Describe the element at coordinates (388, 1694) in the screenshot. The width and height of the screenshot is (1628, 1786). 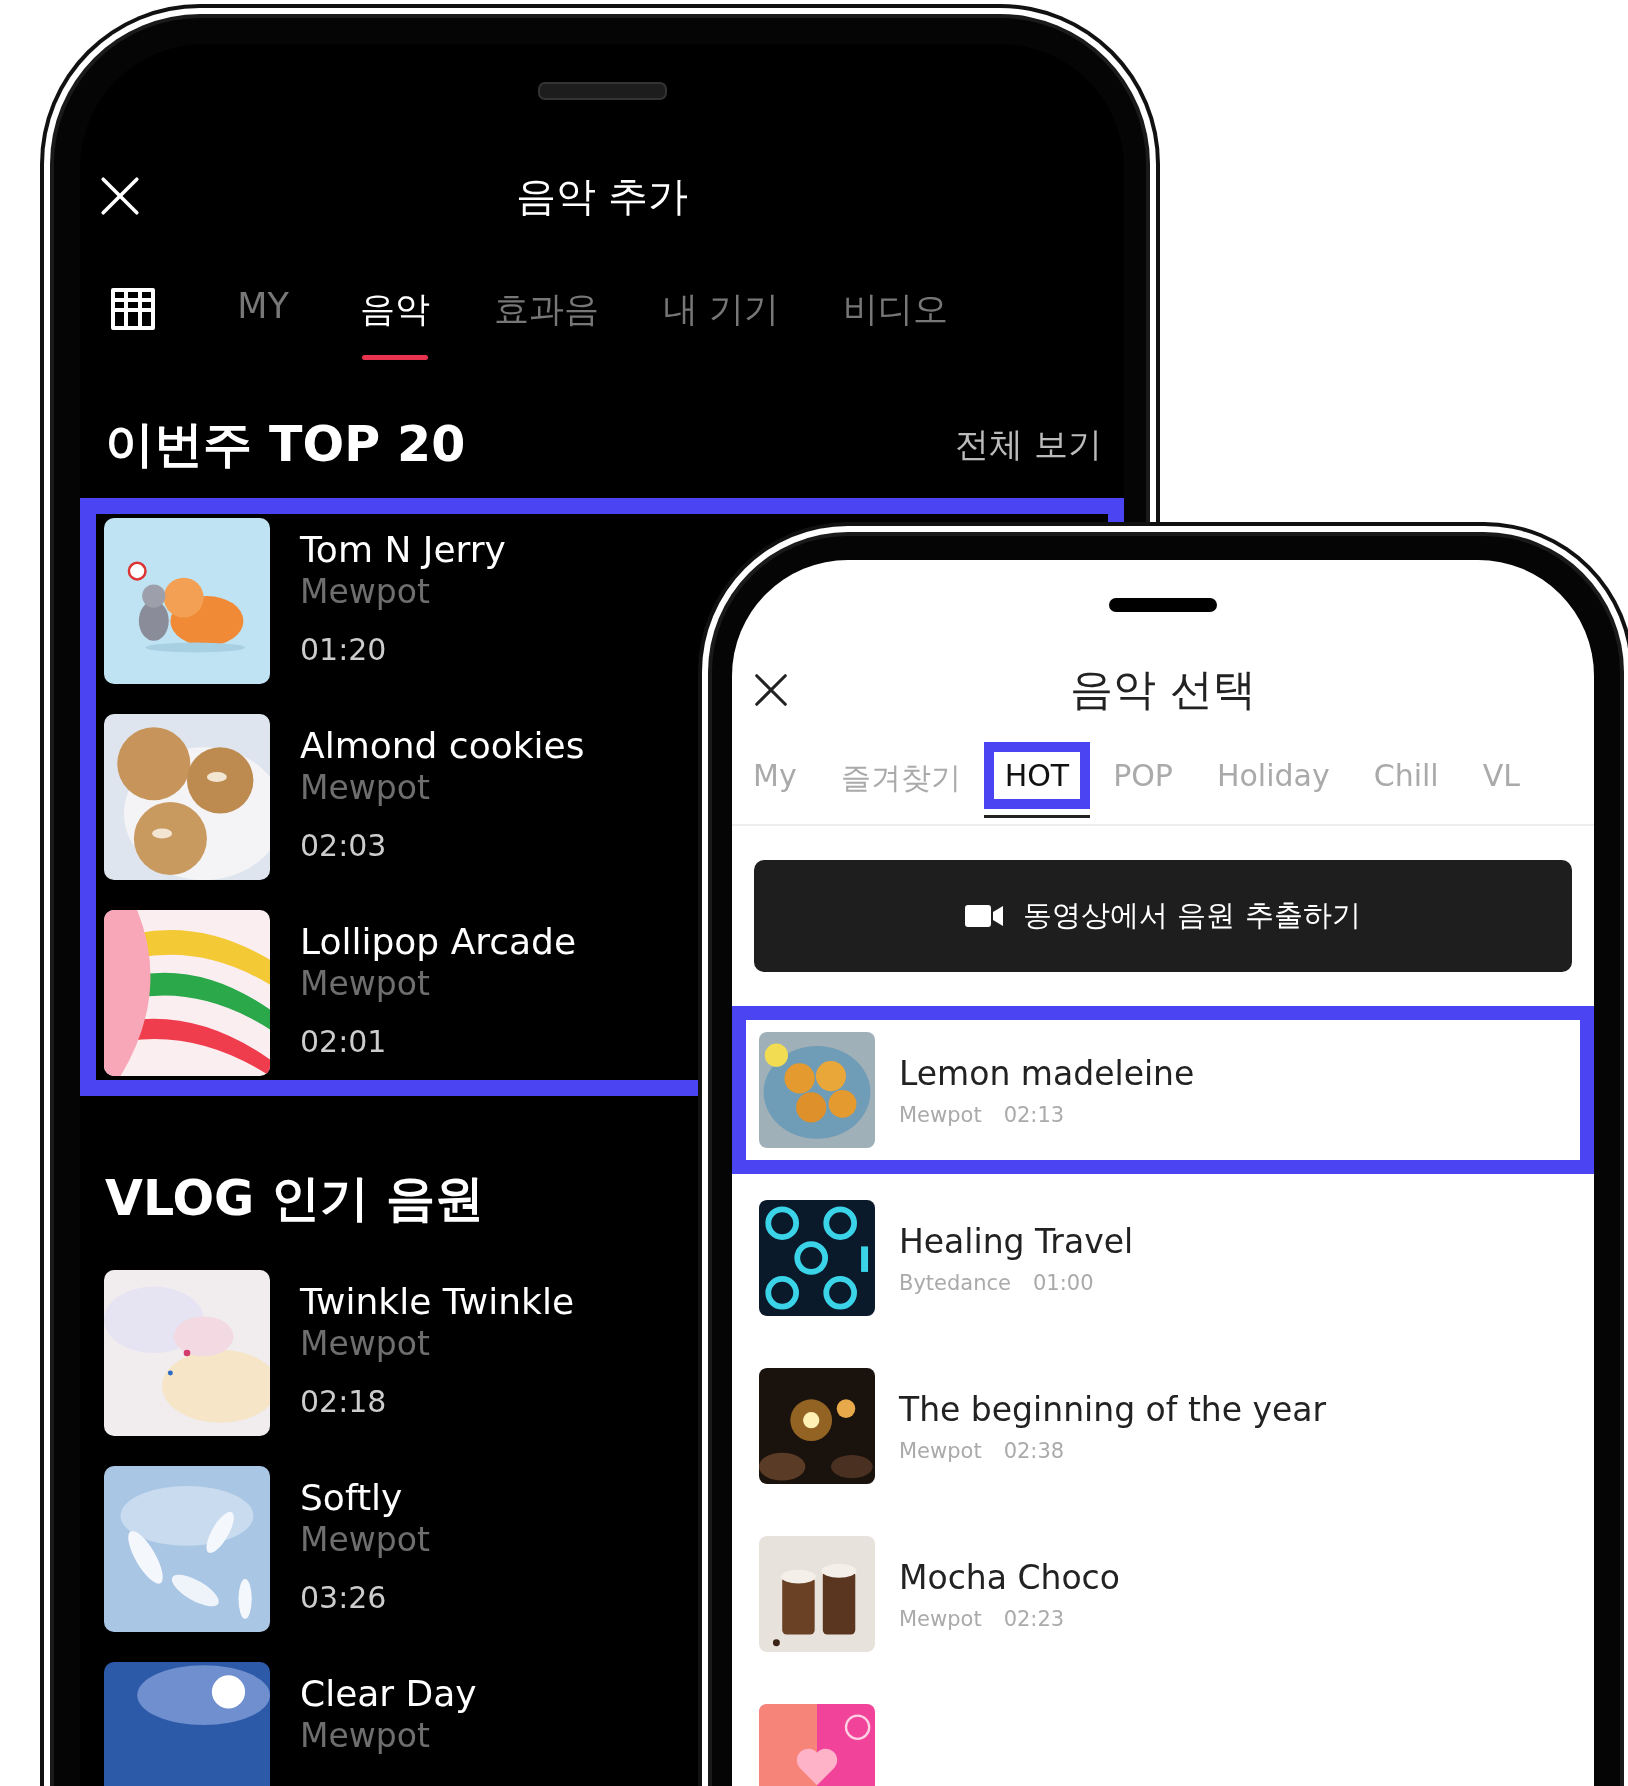
I see `track-title: Clear Day` at that location.